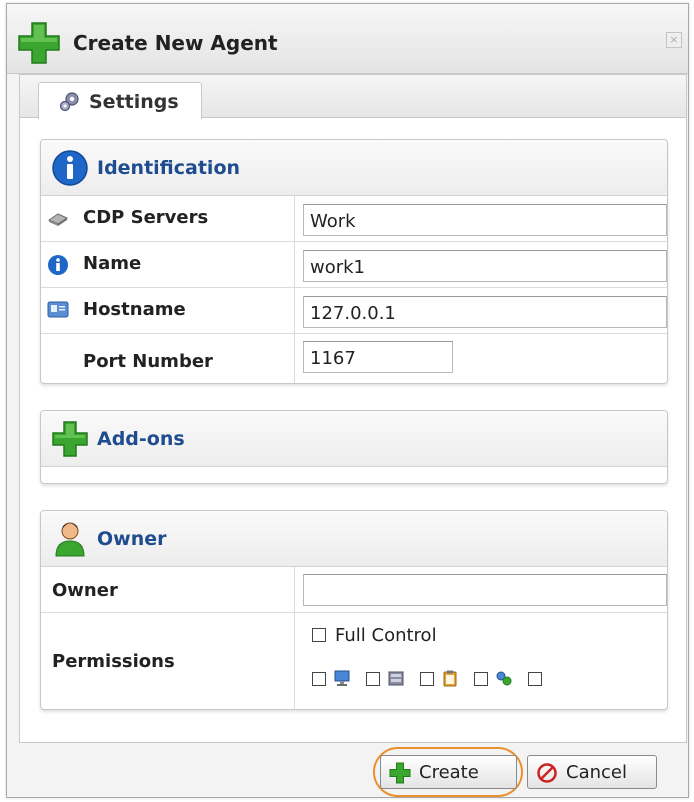 The image size is (694, 802). Describe the element at coordinates (353, 97) in the screenshot. I see `tab-strip: Settings` at that location.